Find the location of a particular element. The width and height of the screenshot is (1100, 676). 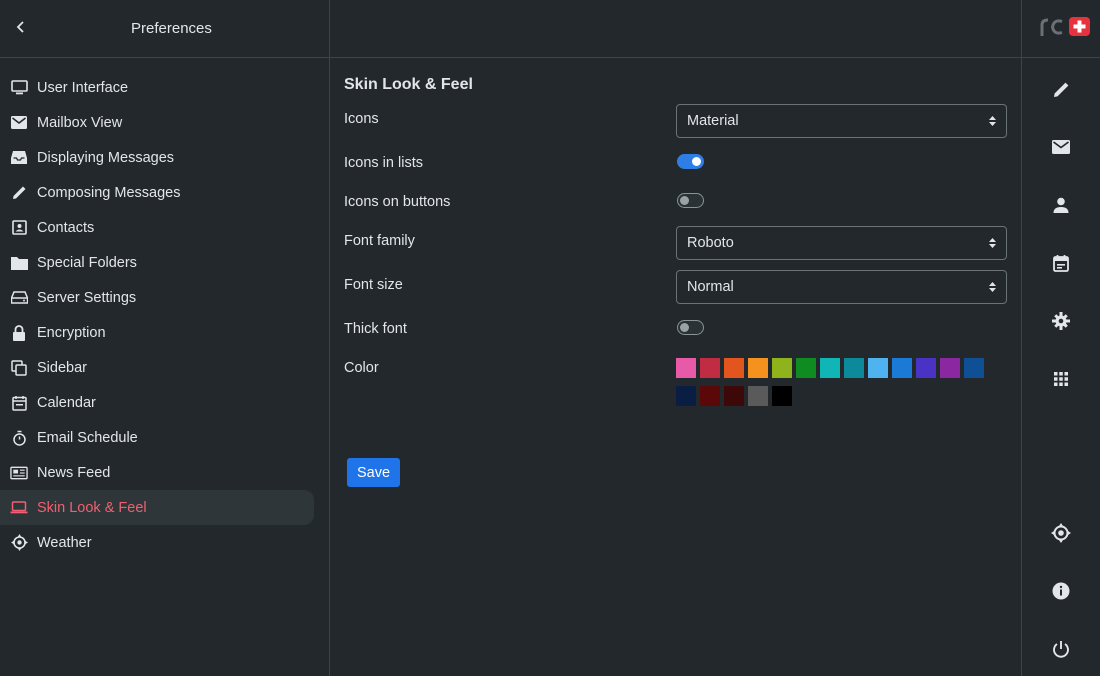

section-title: Skin Look & Feel is located at coordinates (408, 84).